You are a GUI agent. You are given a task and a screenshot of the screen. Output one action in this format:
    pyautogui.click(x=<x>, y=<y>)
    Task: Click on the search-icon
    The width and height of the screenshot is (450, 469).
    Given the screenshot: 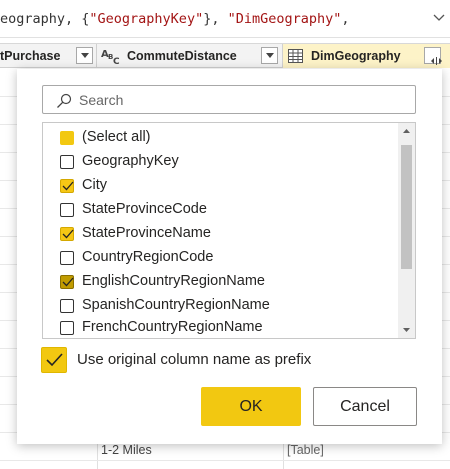 What is the action you would take?
    pyautogui.click(x=64, y=101)
    